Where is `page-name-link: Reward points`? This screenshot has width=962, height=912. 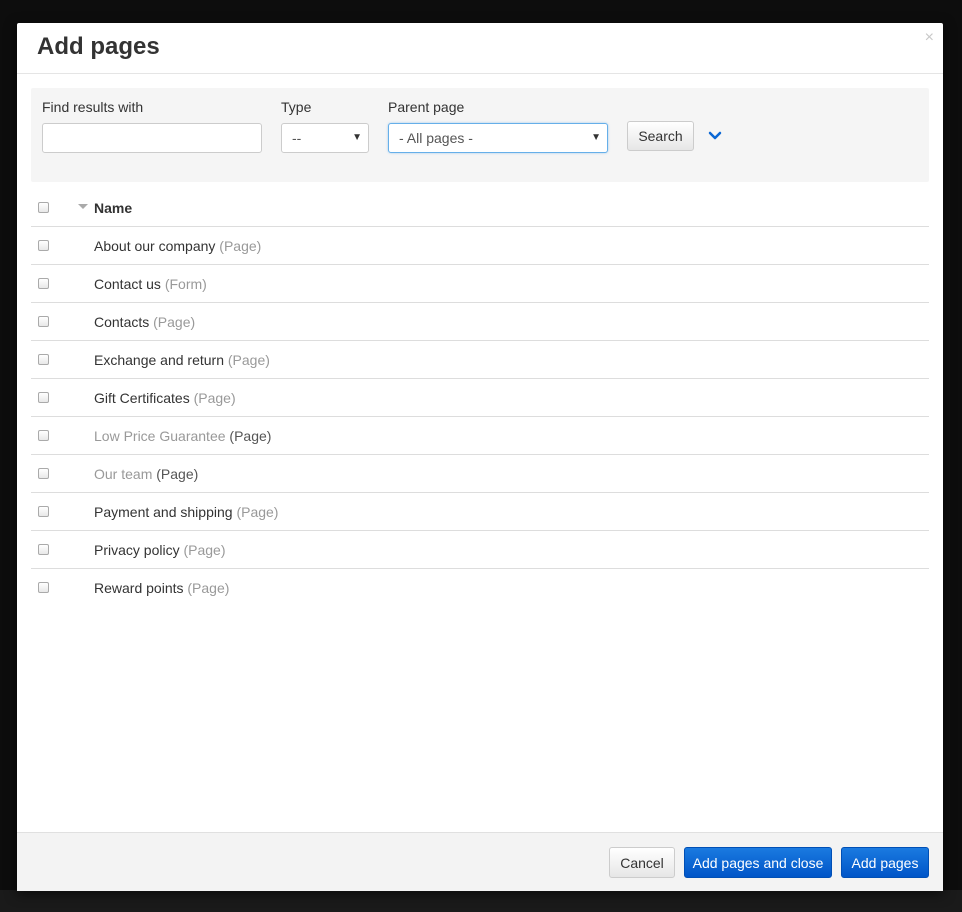 page-name-link: Reward points is located at coordinates (139, 588).